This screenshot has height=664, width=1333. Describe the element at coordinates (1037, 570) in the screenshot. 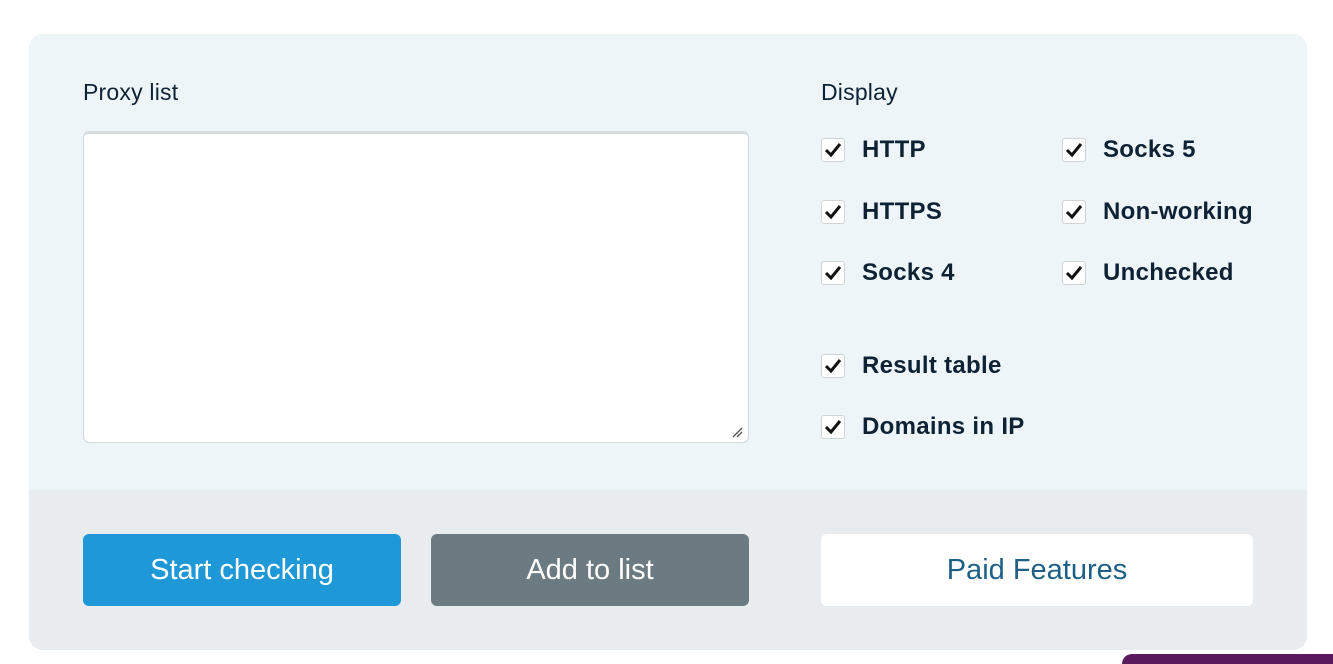

I see `paid-features-button: Paid Features` at that location.